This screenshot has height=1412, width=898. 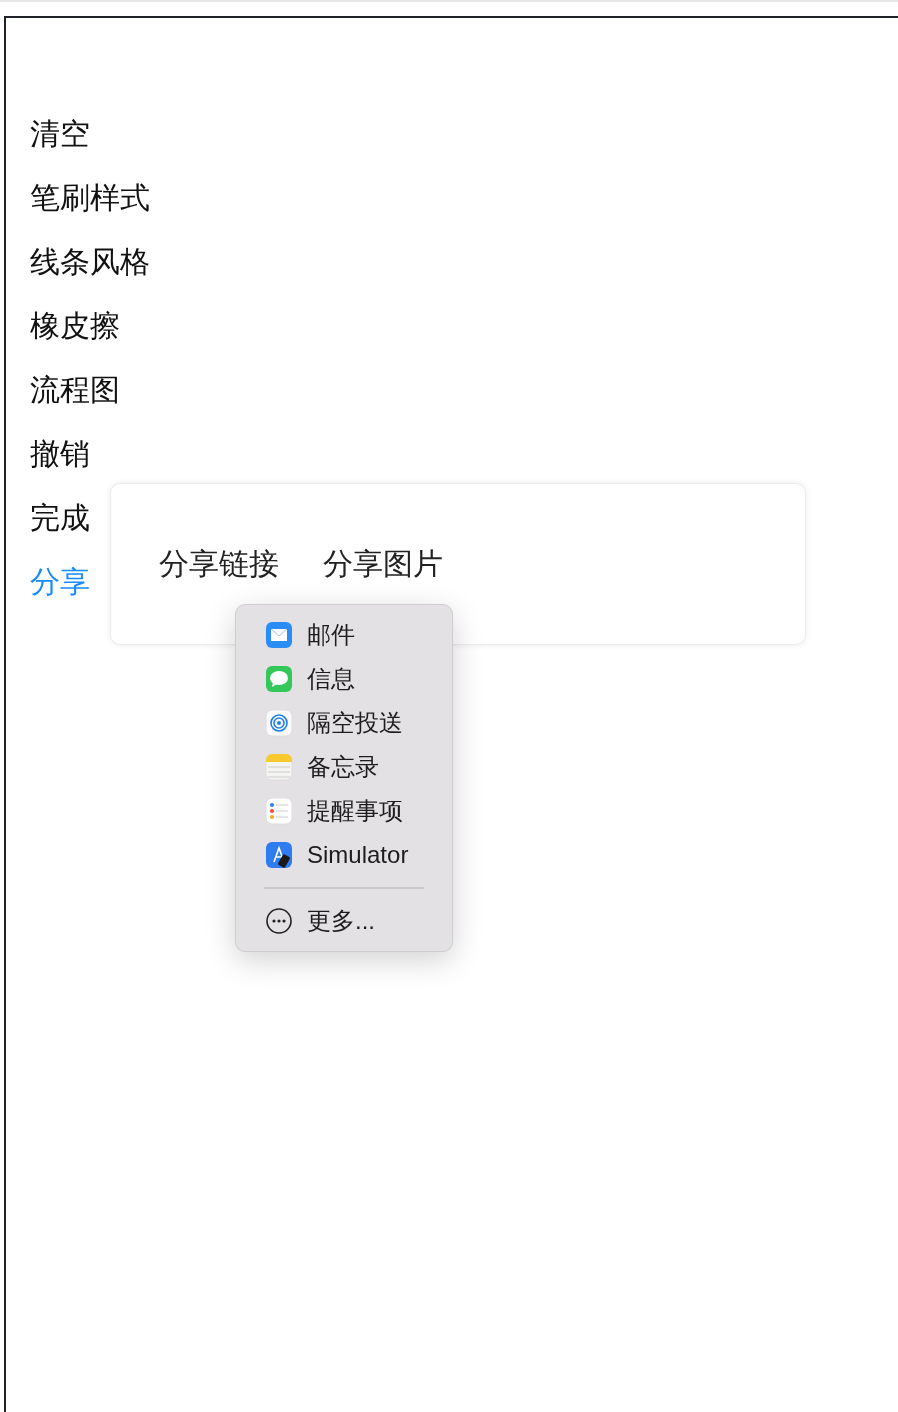 What do you see at coordinates (219, 564) in the screenshot?
I see `share-option: 分享链接` at bounding box center [219, 564].